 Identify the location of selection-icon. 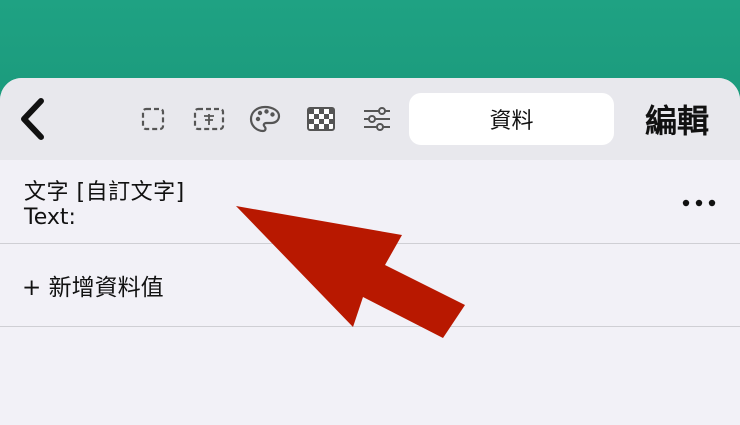
(153, 119).